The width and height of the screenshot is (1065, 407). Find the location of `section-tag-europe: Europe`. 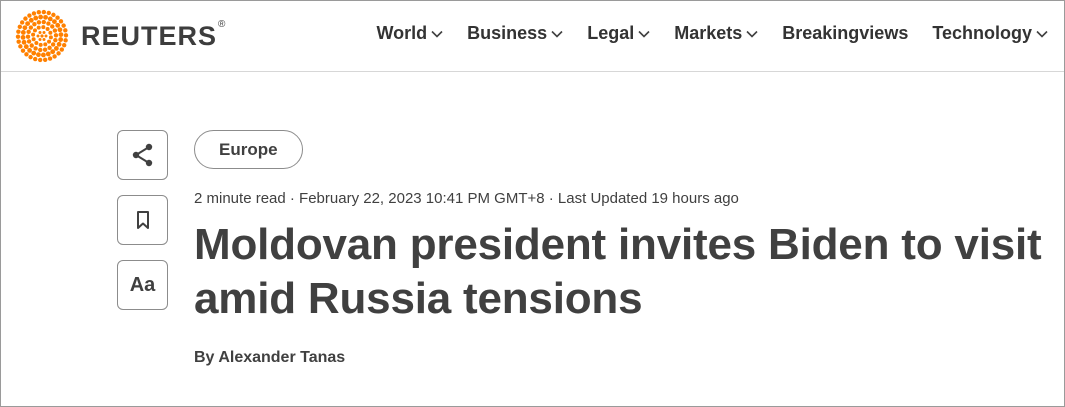

section-tag-europe: Europe is located at coordinates (248, 149).